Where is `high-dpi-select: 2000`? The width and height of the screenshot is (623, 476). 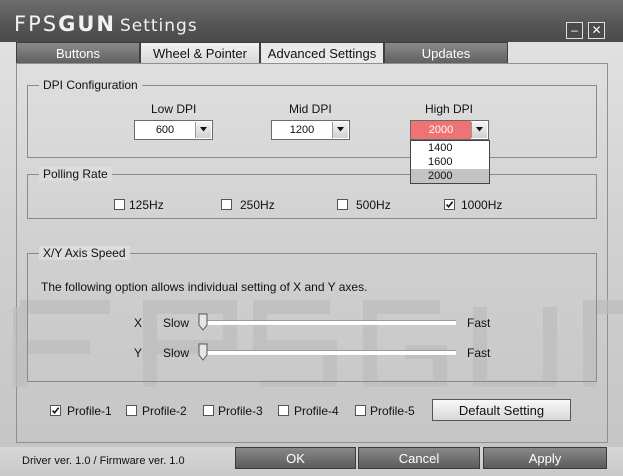 high-dpi-select: 2000 is located at coordinates (449, 130).